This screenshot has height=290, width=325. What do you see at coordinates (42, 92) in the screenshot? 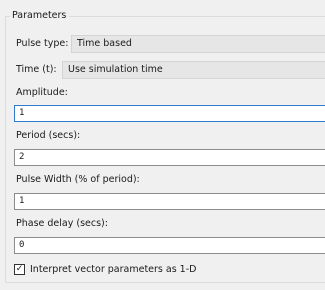
I see `amplitude-label: Amplitude:` at bounding box center [42, 92].